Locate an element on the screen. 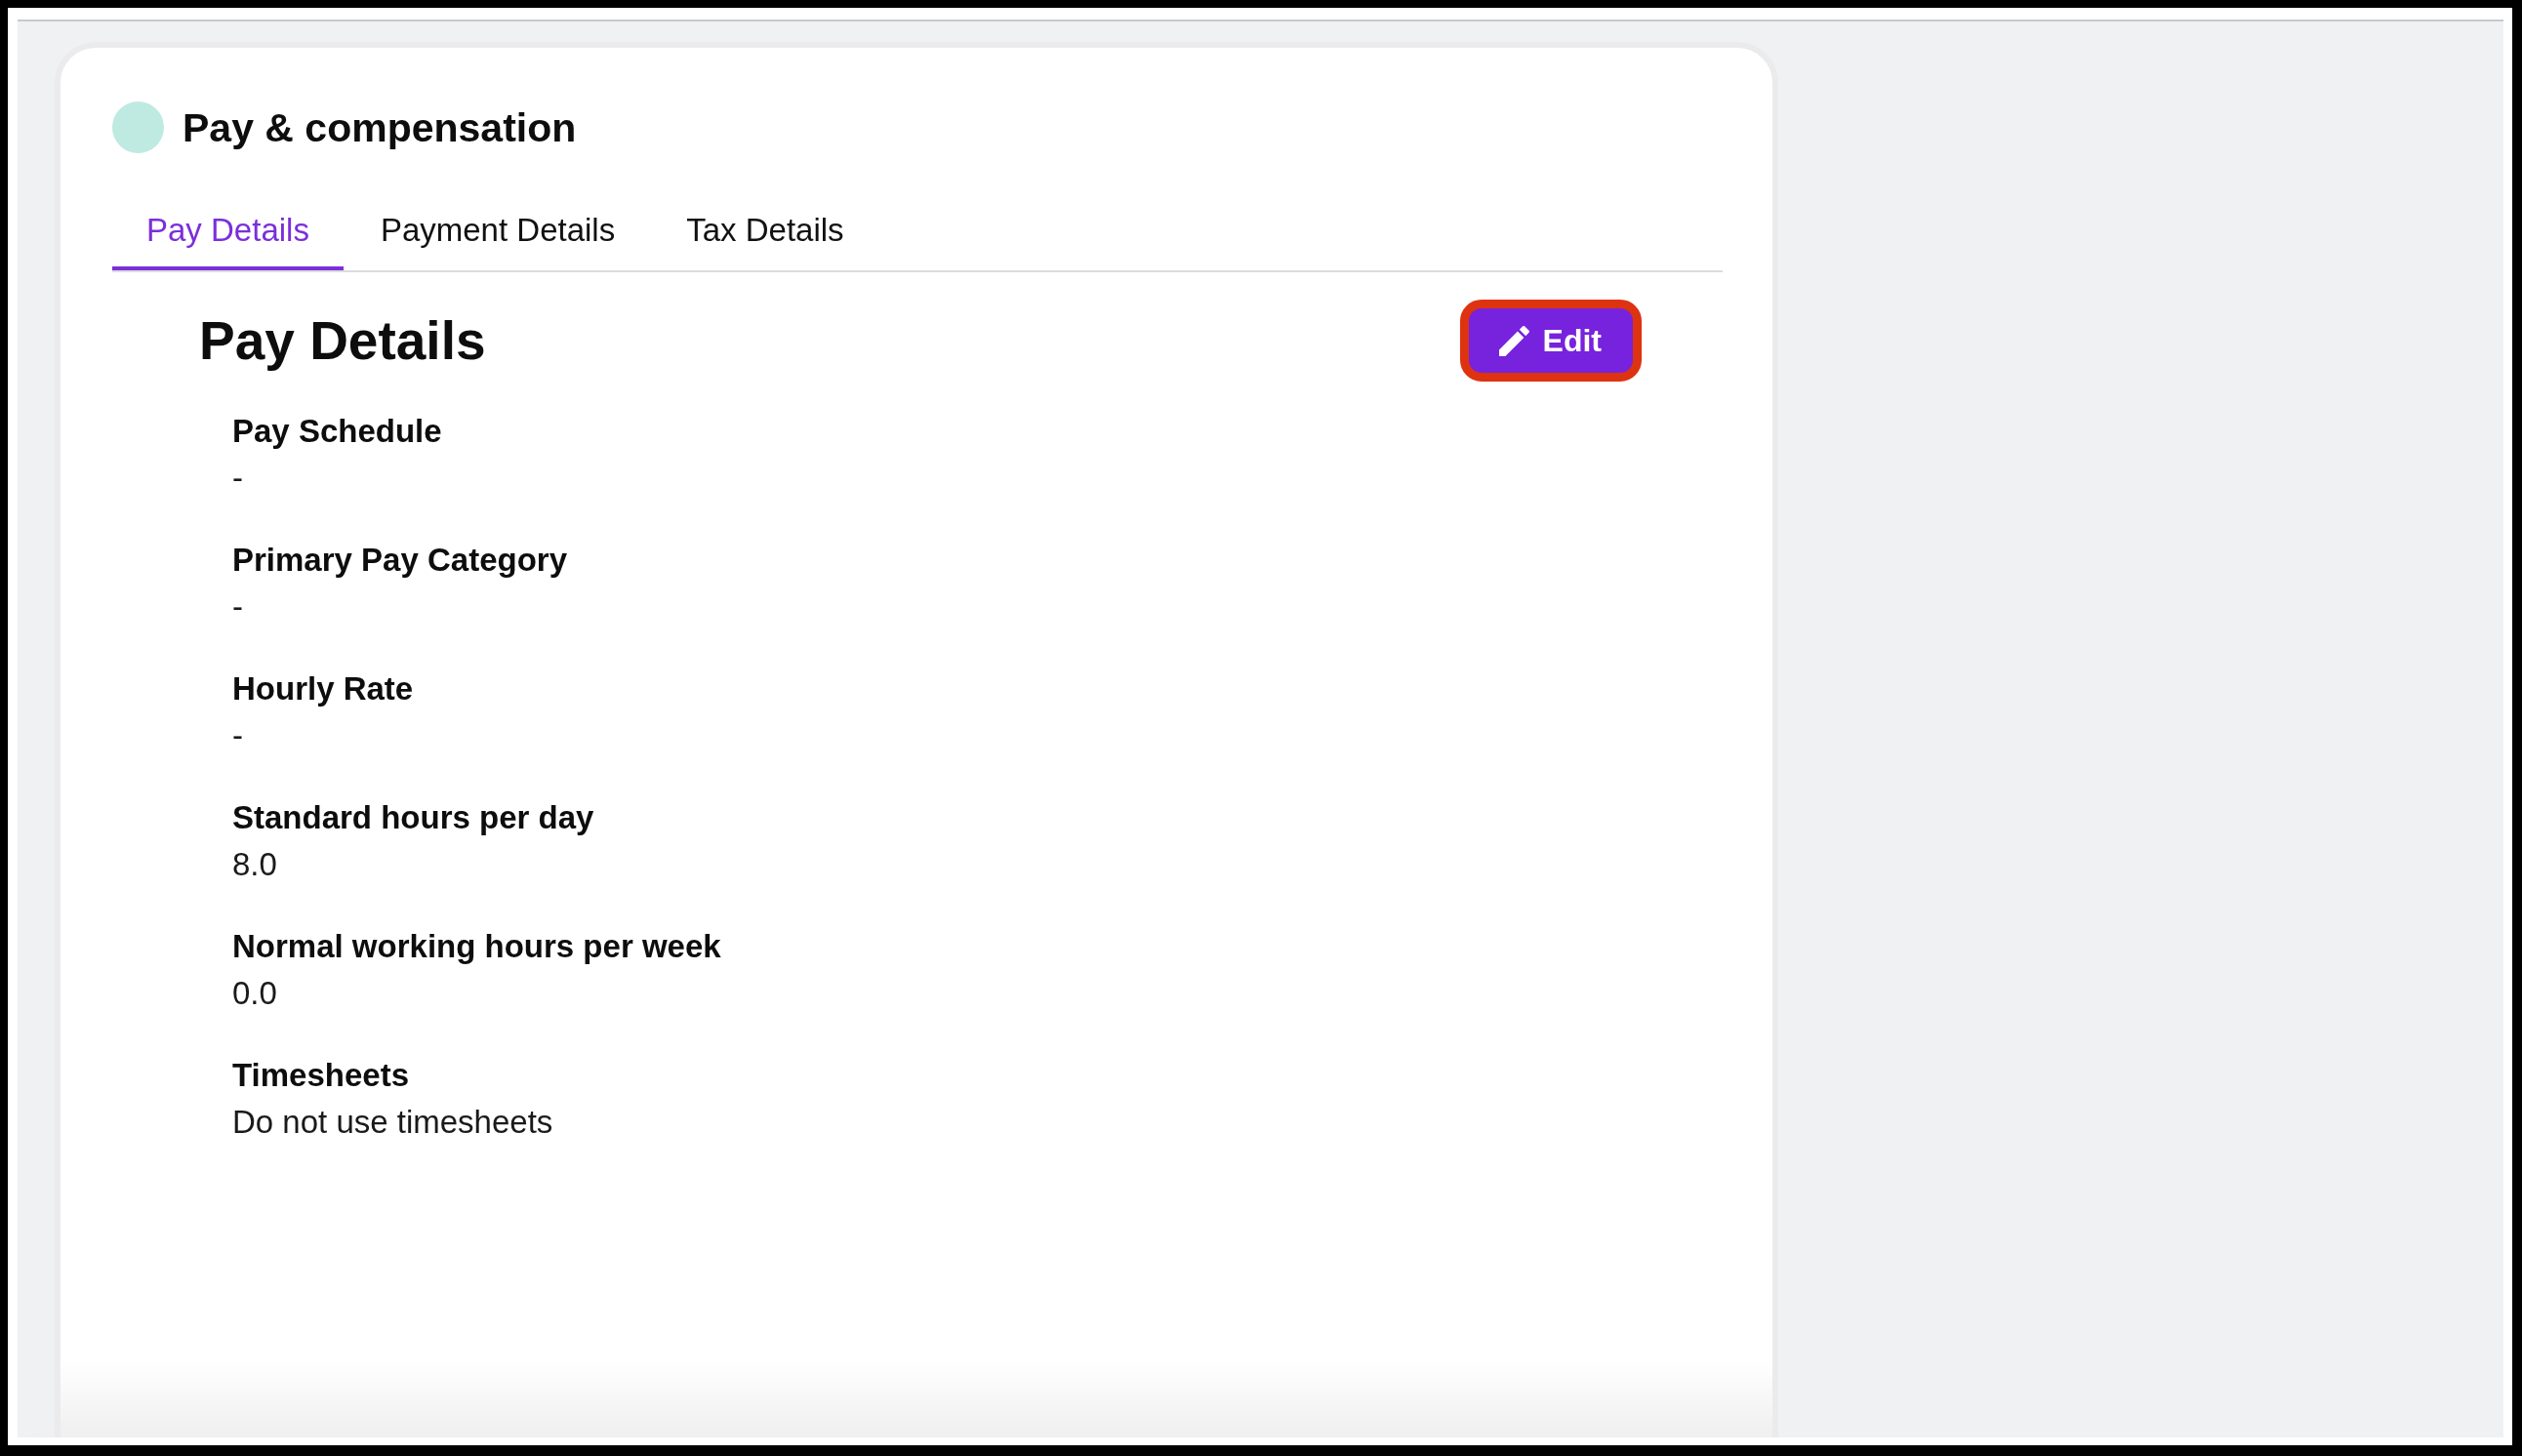  details-heading: Pay Details is located at coordinates (342, 340).